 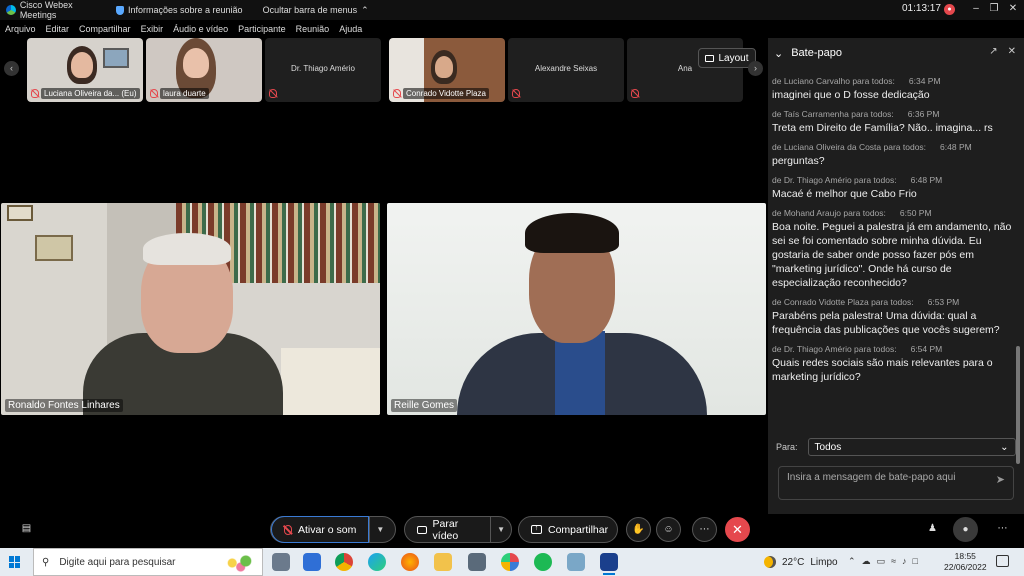 I want to click on menu-item-editar: Editar, so click(x=58, y=29).